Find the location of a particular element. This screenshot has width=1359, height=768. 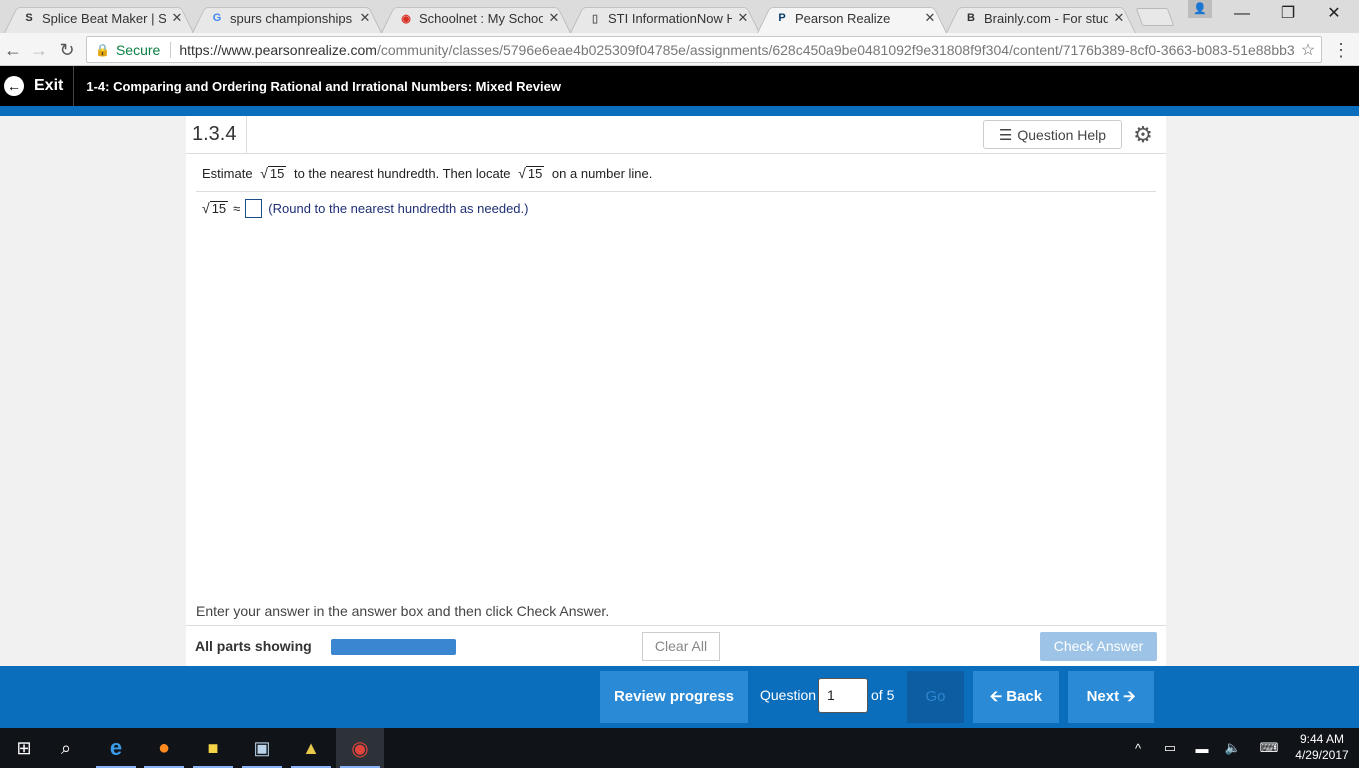

battery-icon: ▬ is located at coordinates (1202, 748).